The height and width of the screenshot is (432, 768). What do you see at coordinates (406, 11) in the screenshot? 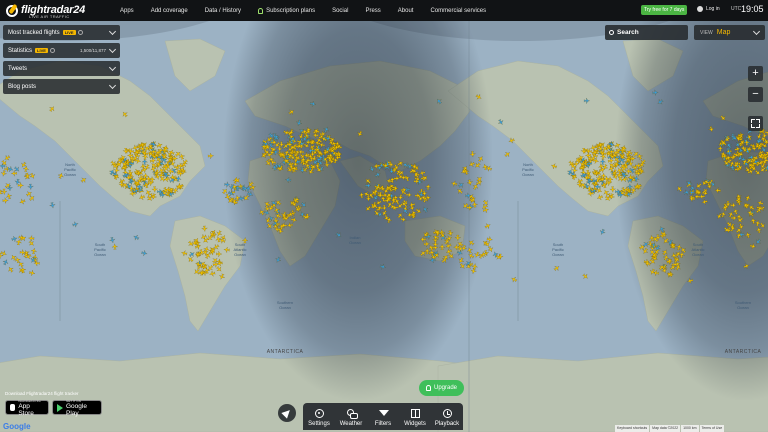
I see `nav-about: About` at bounding box center [406, 11].